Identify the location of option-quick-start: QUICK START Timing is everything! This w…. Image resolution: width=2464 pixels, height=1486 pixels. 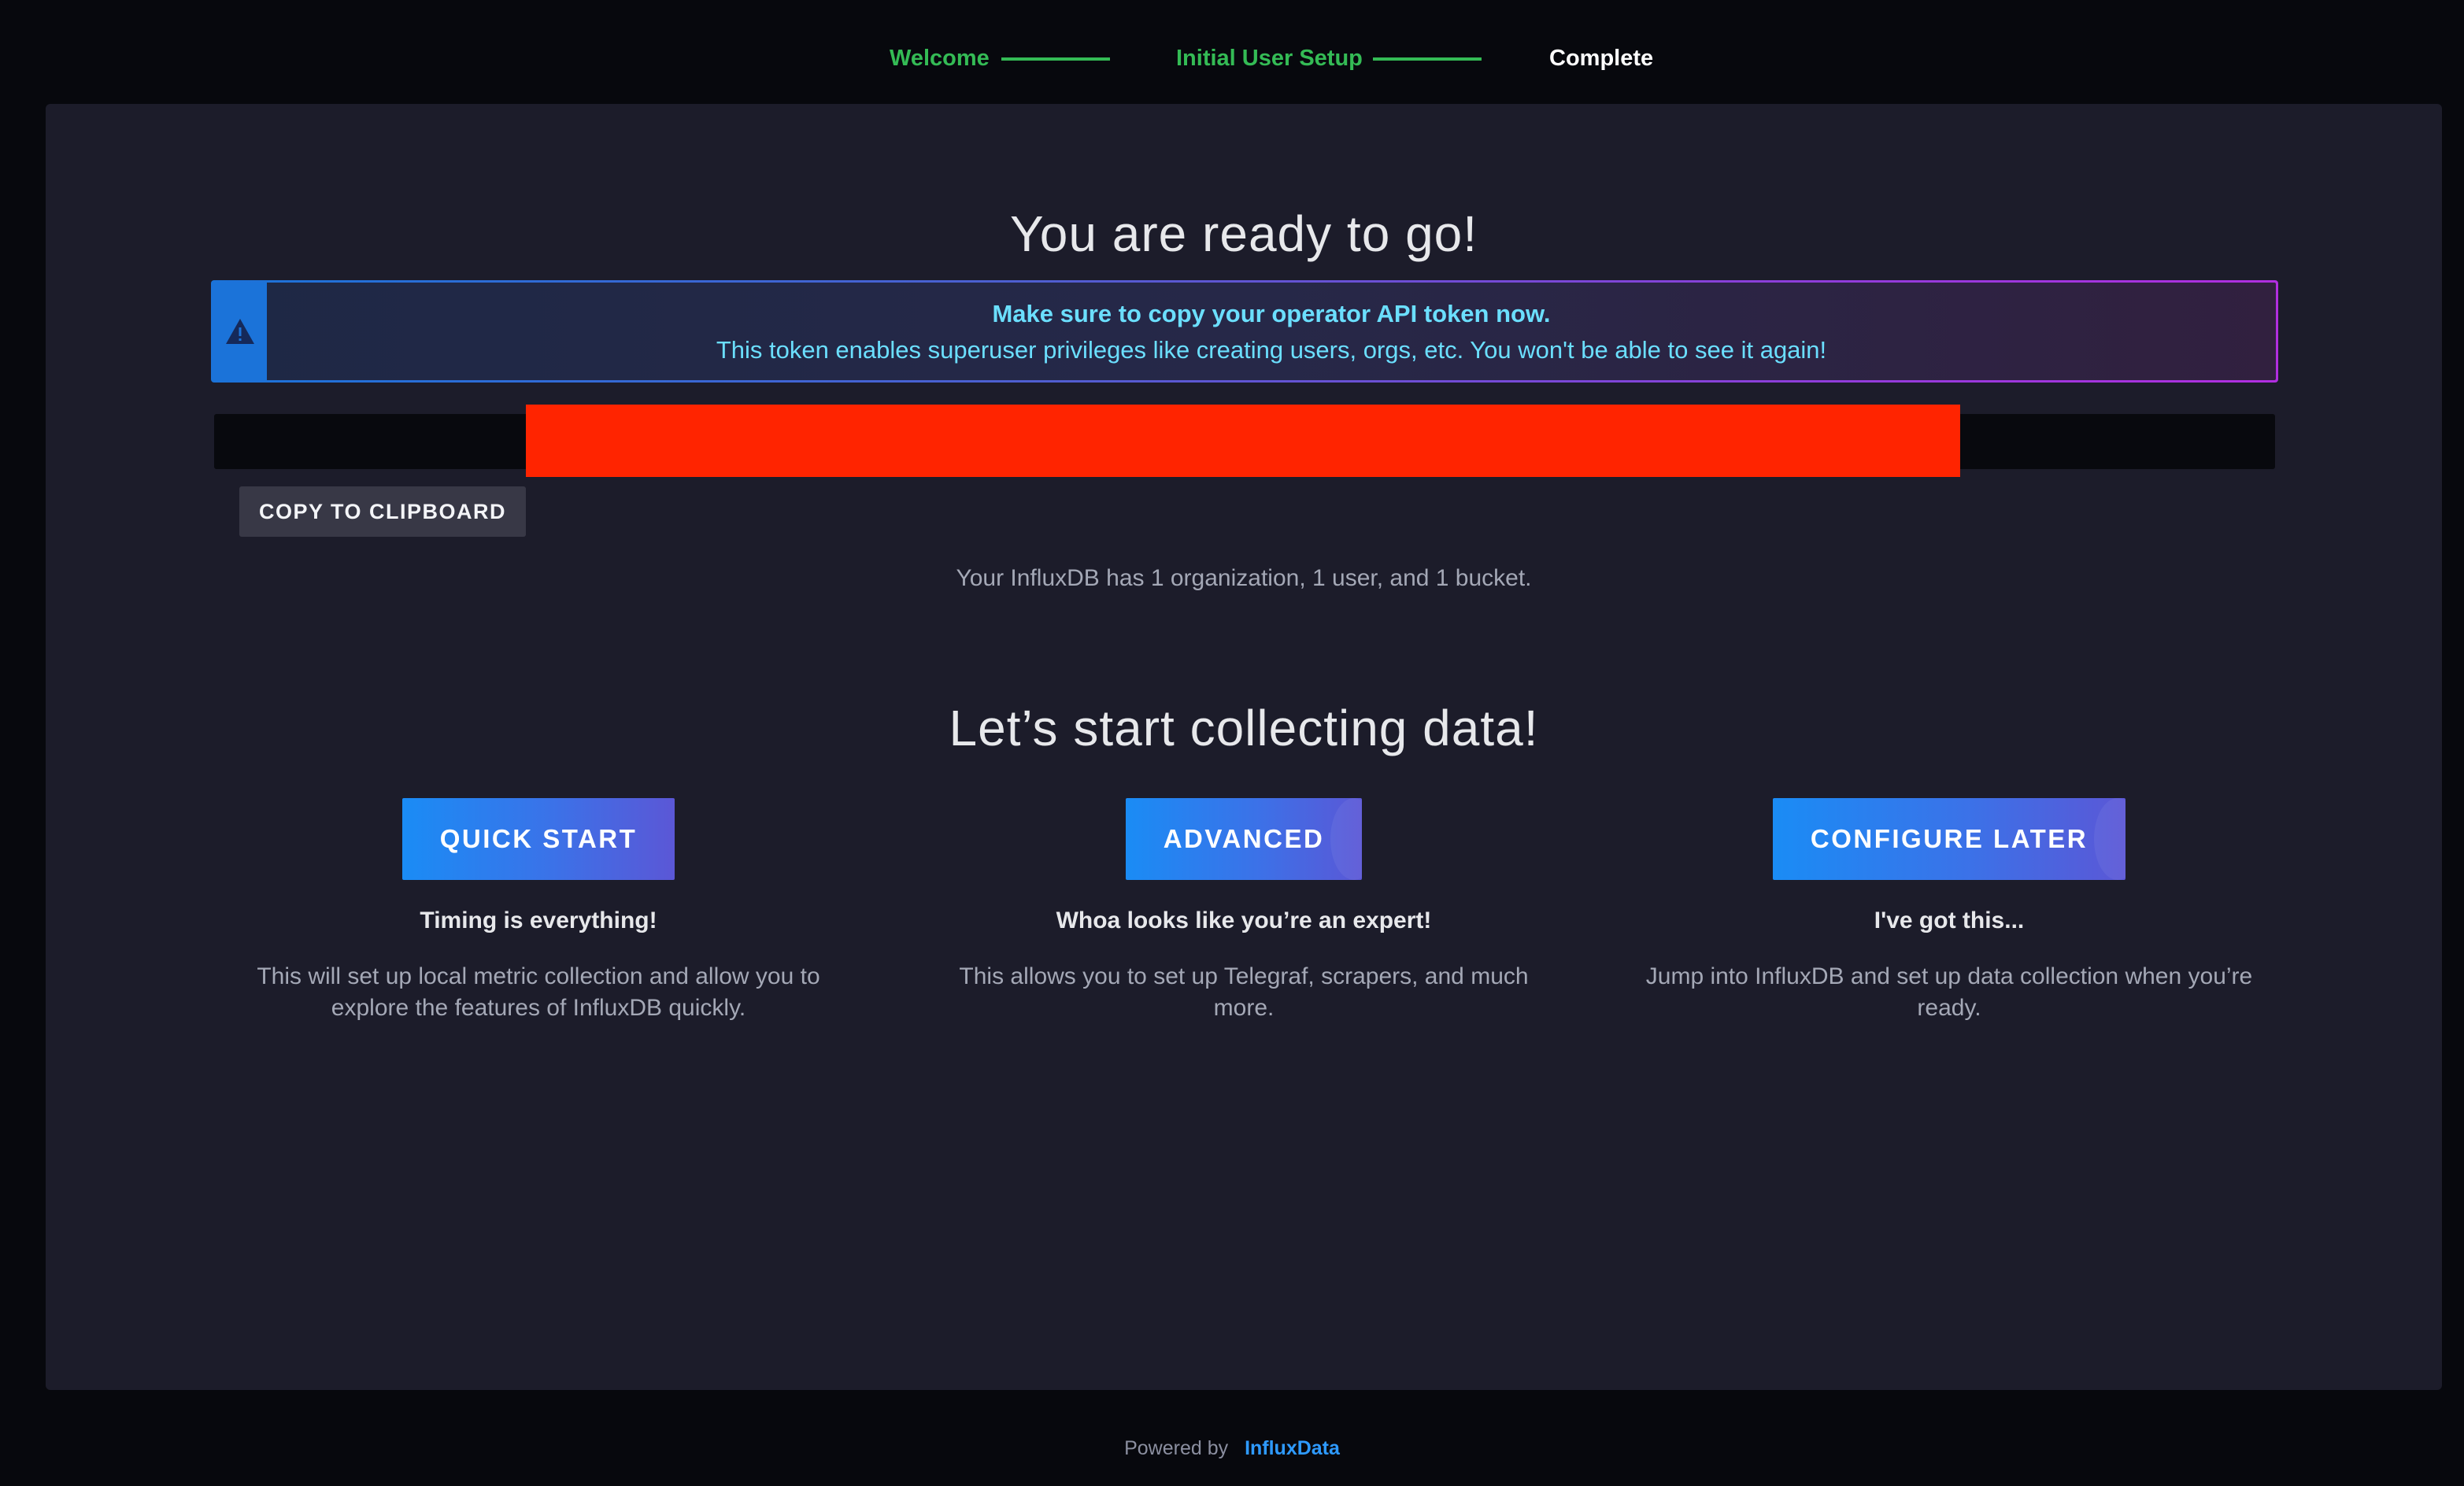
(538, 911).